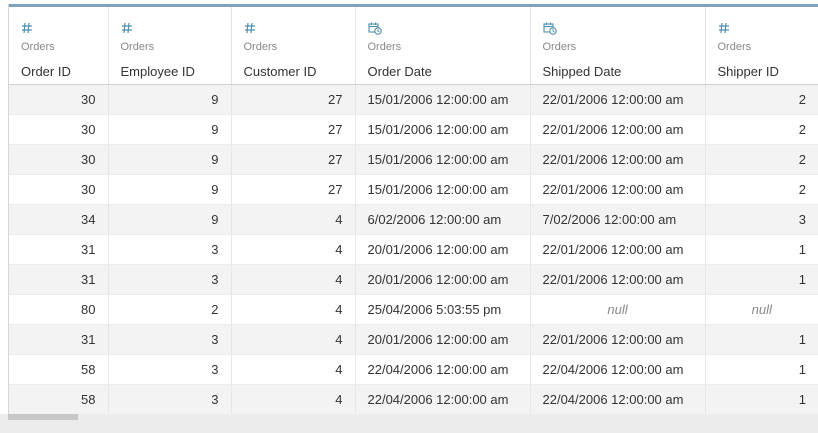  Describe the element at coordinates (618, 219) in the screenshot. I see `table-cell: 7/02/2006 12:00:00 am` at that location.